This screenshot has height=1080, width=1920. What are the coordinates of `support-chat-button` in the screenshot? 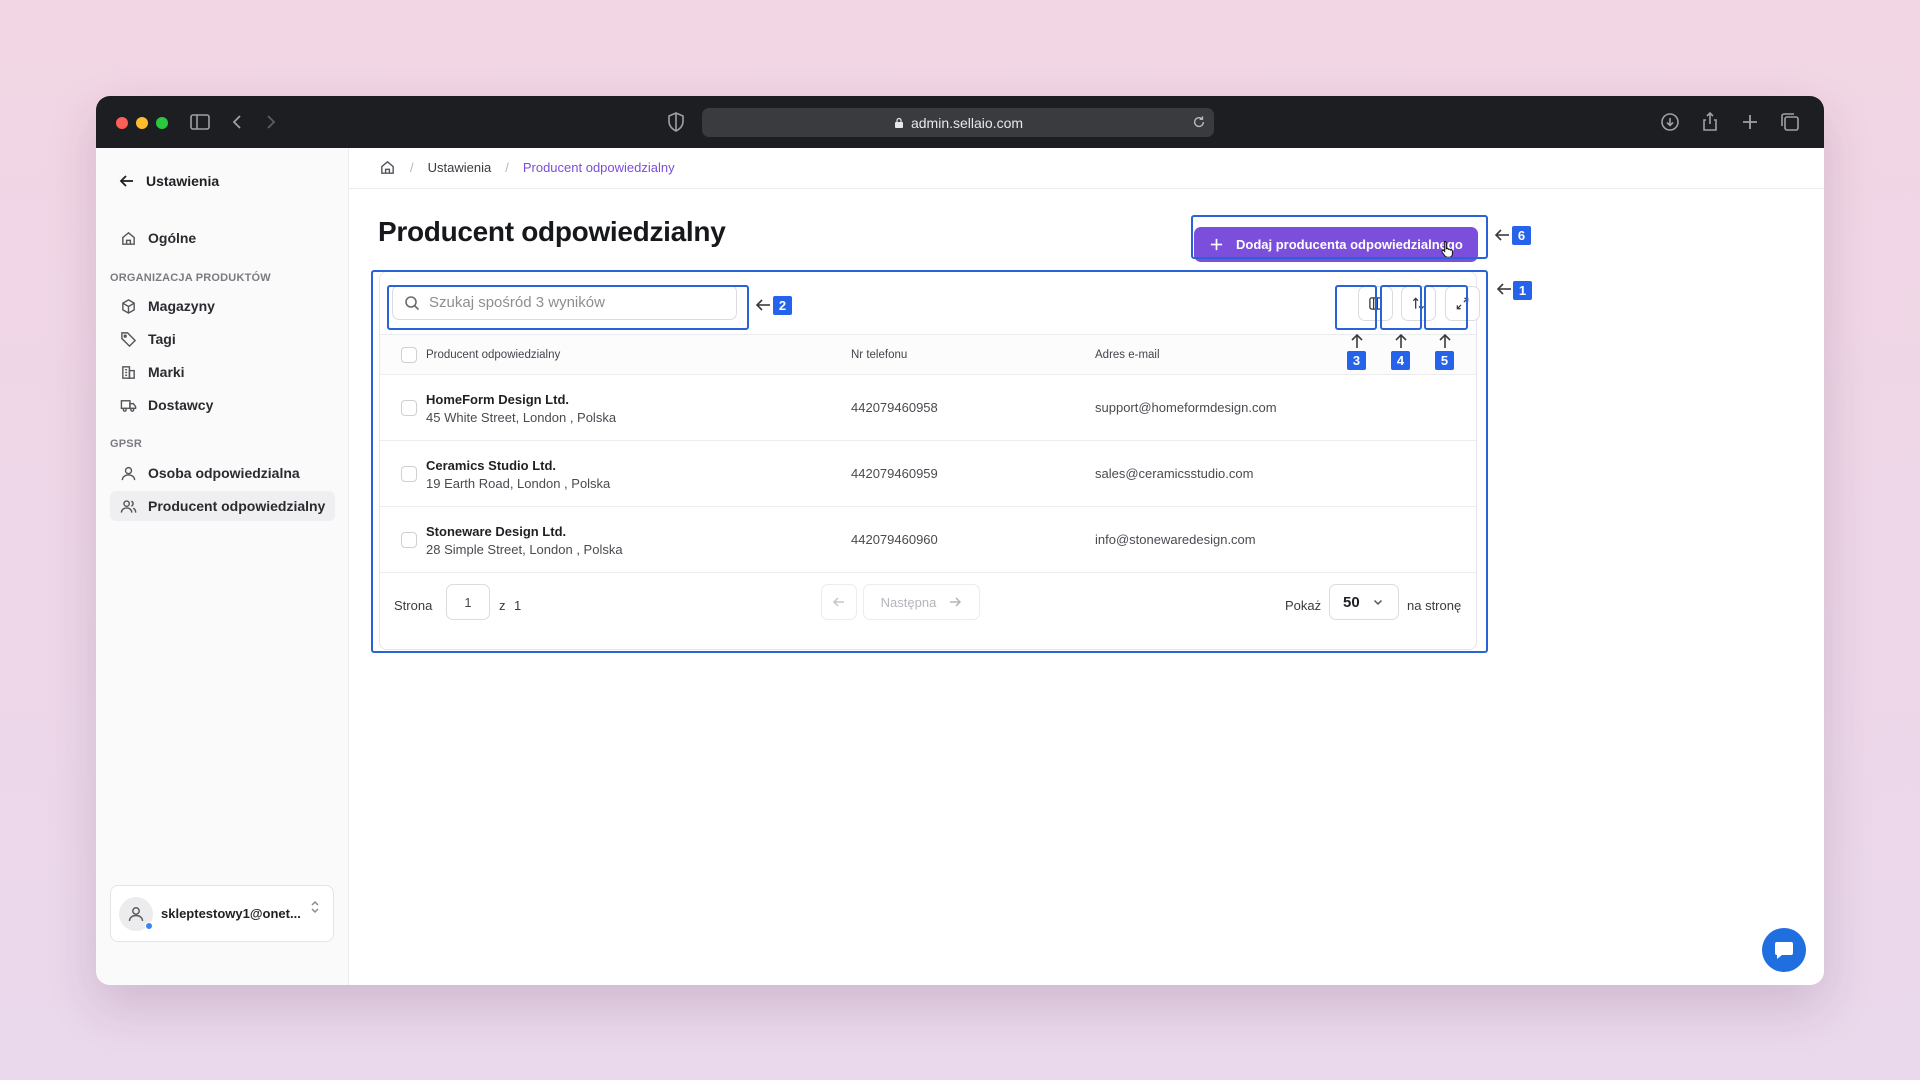 It's located at (1784, 950).